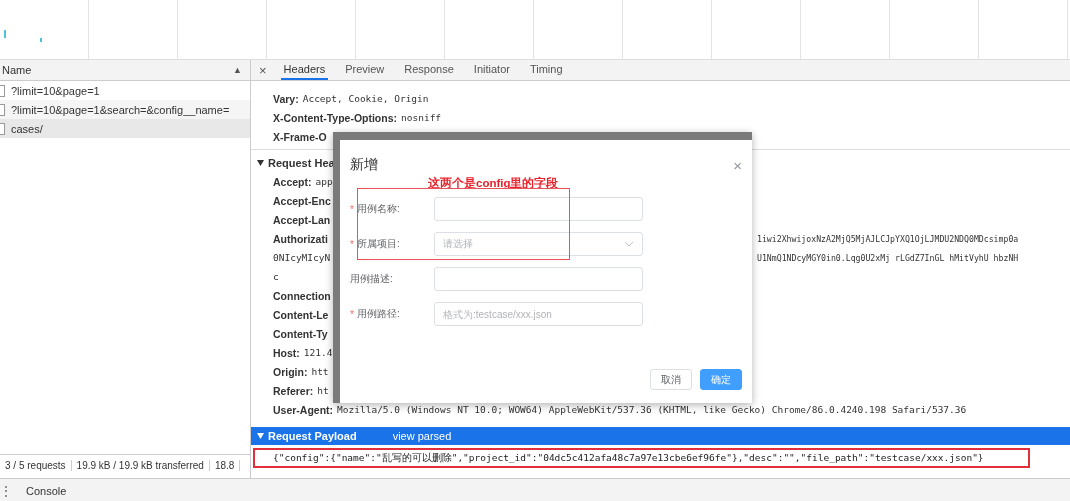 The width and height of the screenshot is (1070, 501). Describe the element at coordinates (303, 409) in the screenshot. I see `header-name: User-Agent:` at that location.